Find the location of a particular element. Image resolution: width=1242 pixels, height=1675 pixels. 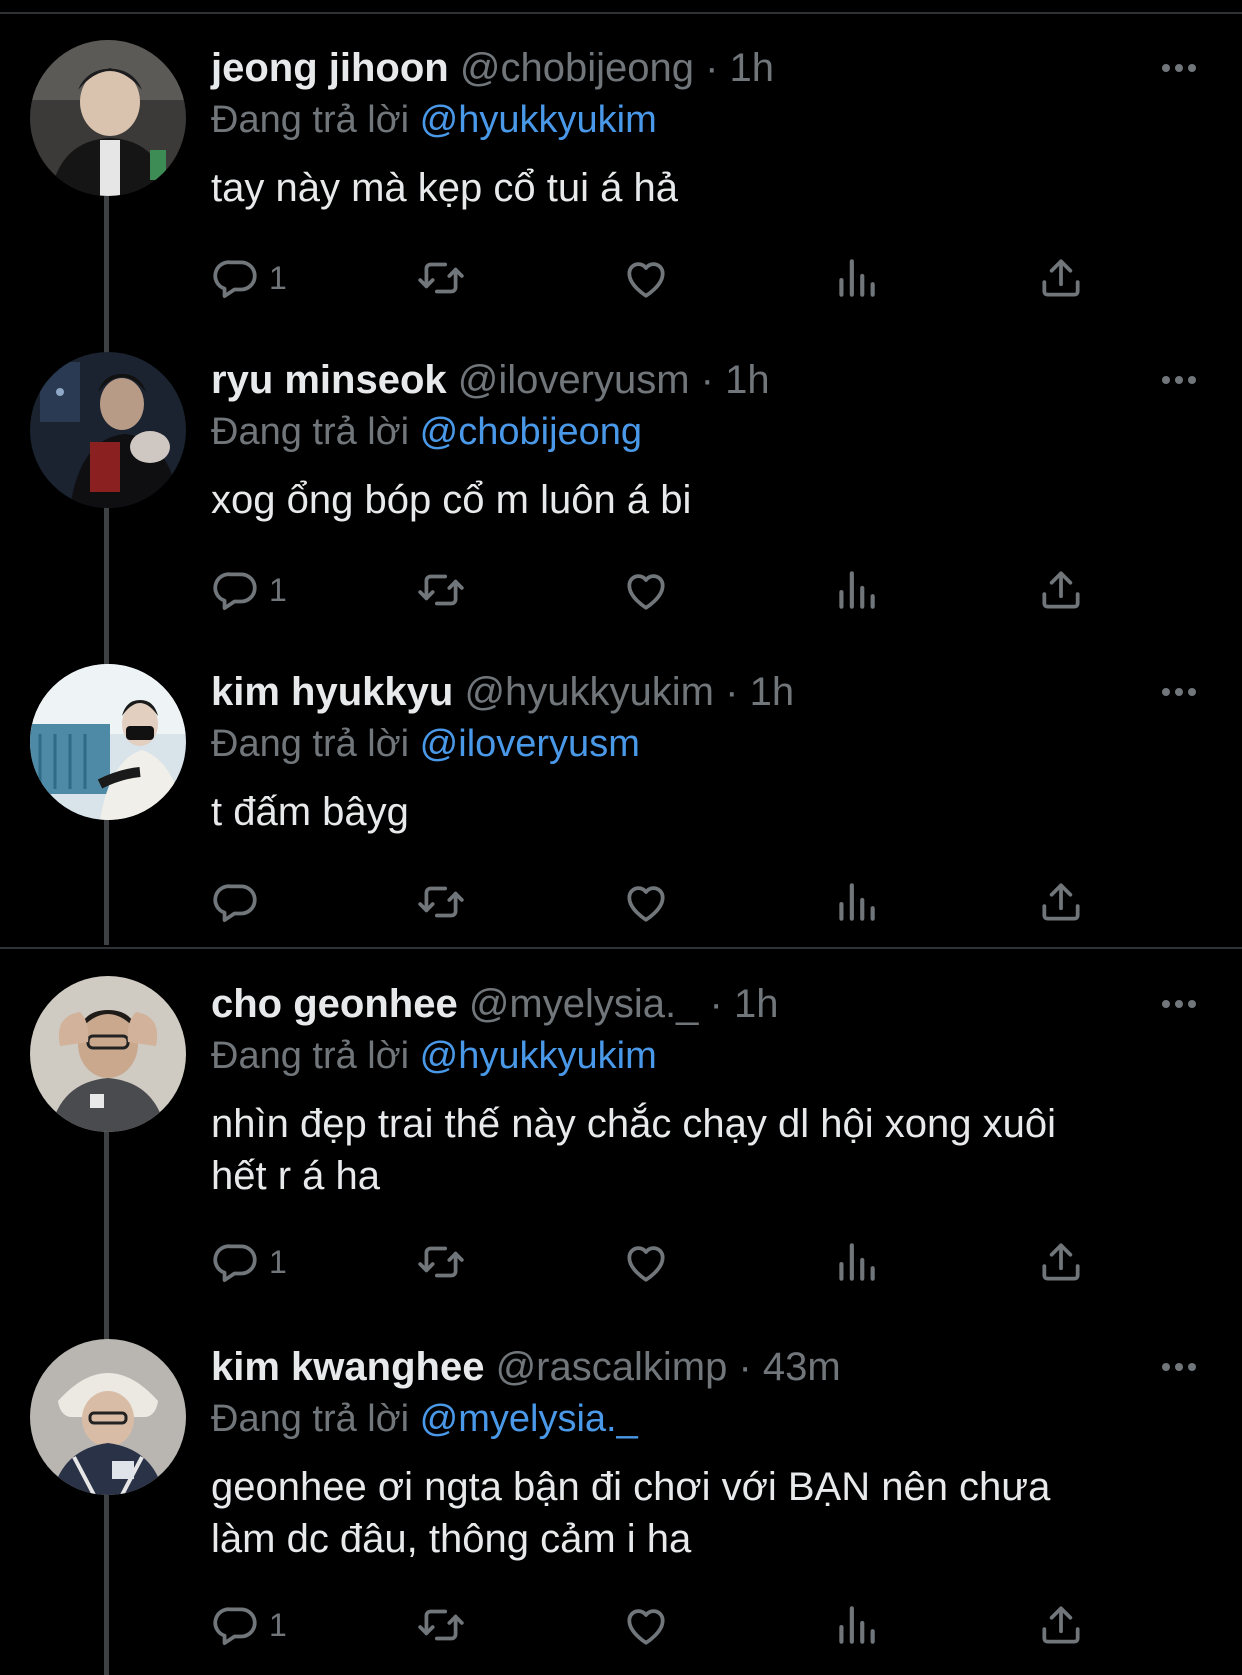

action-bar is located at coordinates (661, 902).